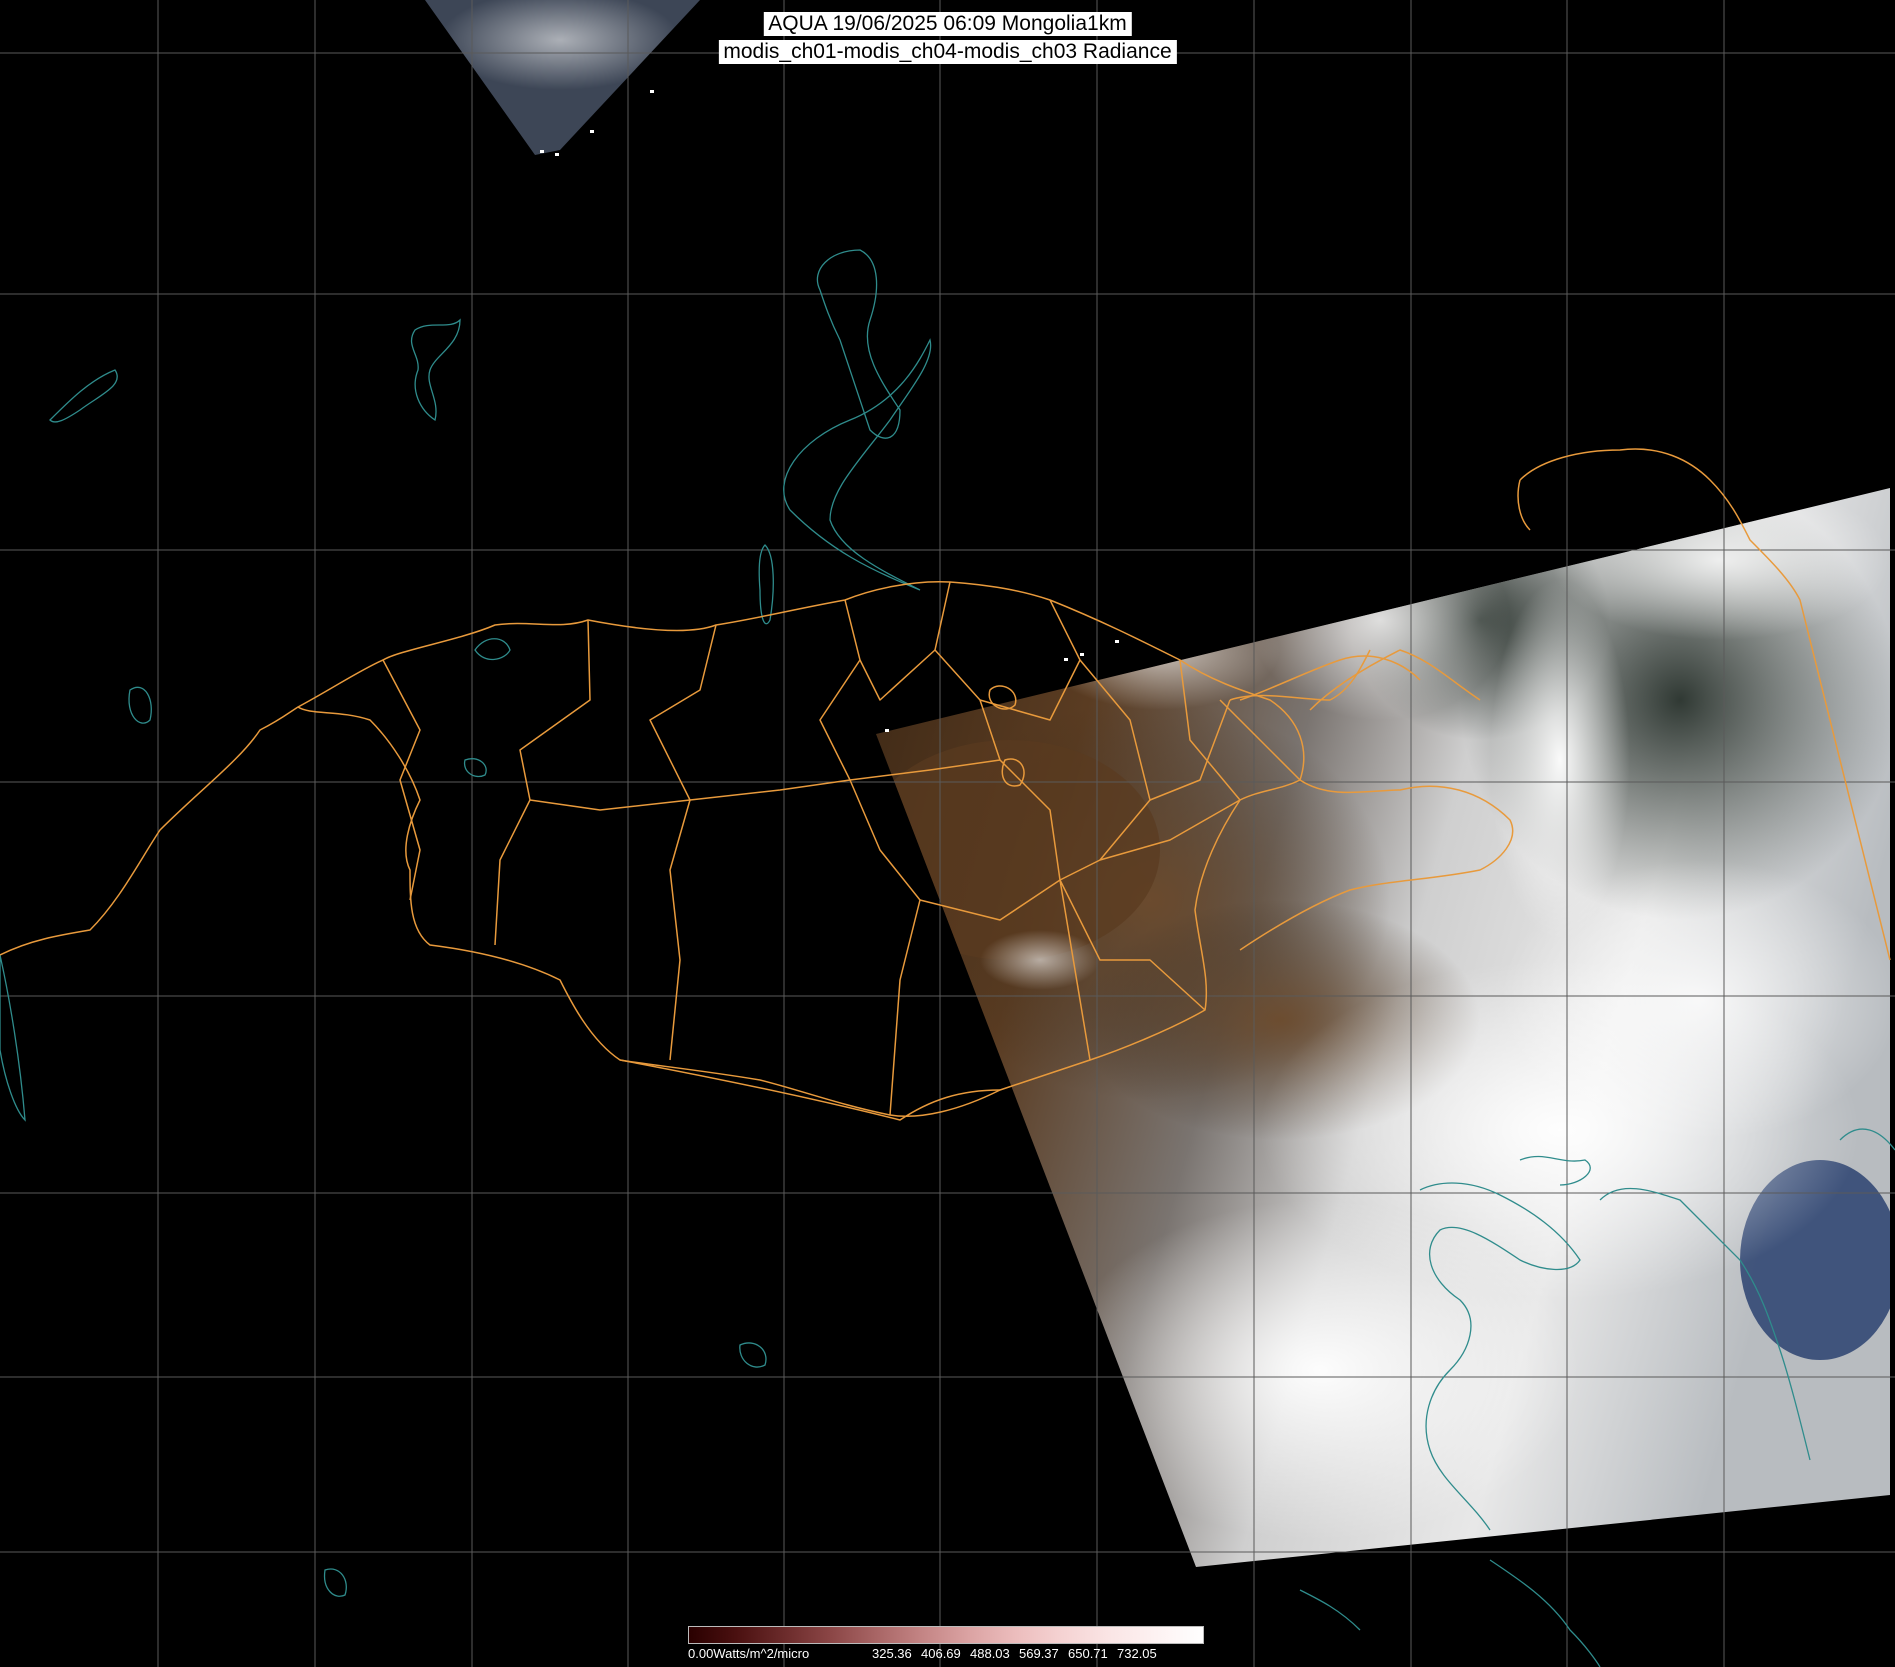 This screenshot has width=1895, height=1667. What do you see at coordinates (749, 1653) in the screenshot?
I see `legend-min-label: 0.00Watts/m^2/micro` at bounding box center [749, 1653].